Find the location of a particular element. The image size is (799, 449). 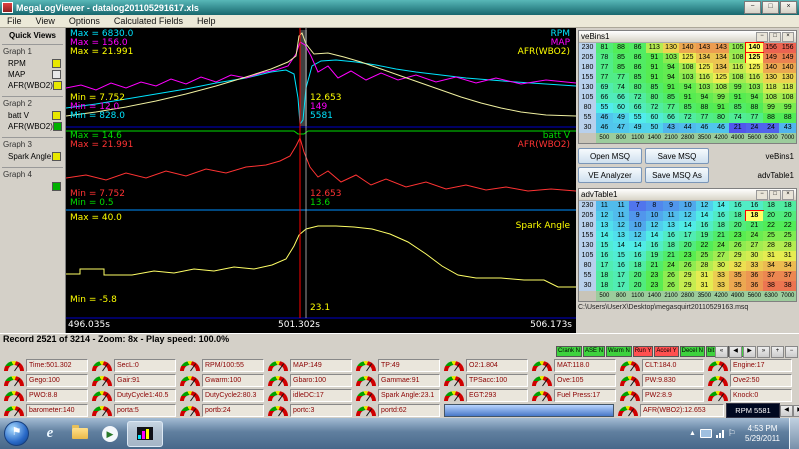

table-cell: 60 is located at coordinates (621, 108).